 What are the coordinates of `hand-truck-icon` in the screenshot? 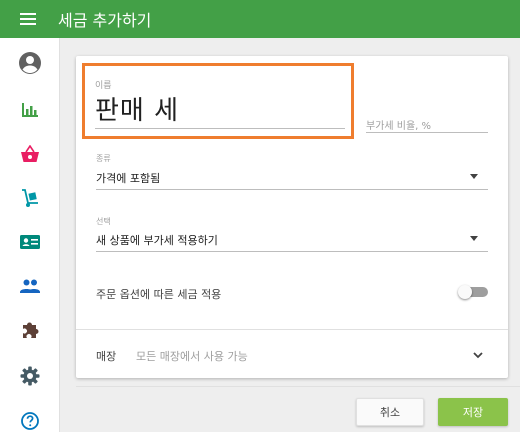 It's located at (30, 198).